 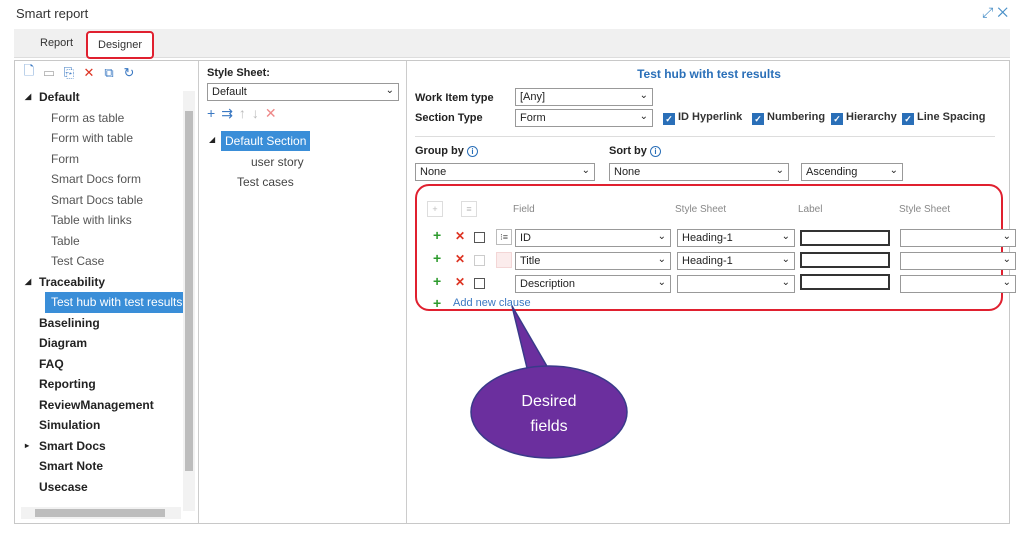 I want to click on hierarchy-icon: ⁝≡, so click(x=504, y=237).